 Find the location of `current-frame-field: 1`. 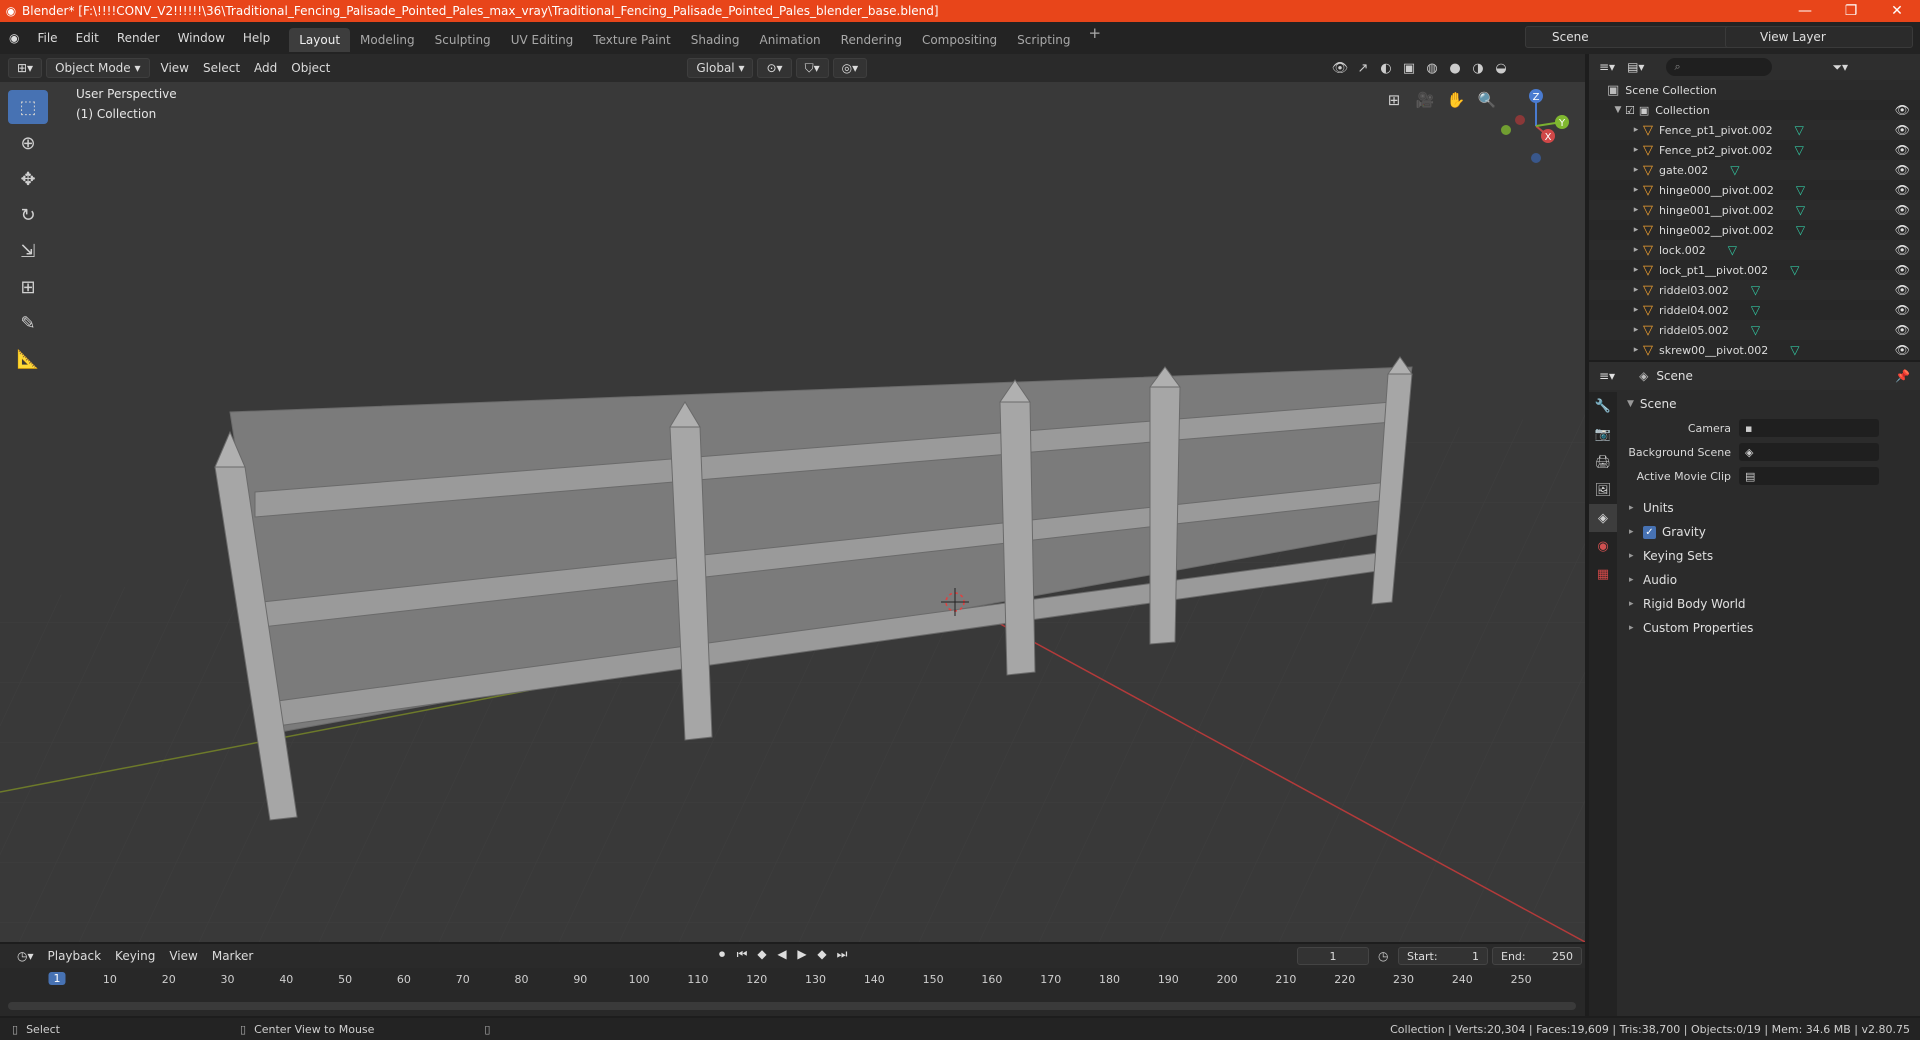

current-frame-field: 1 is located at coordinates (1333, 956).